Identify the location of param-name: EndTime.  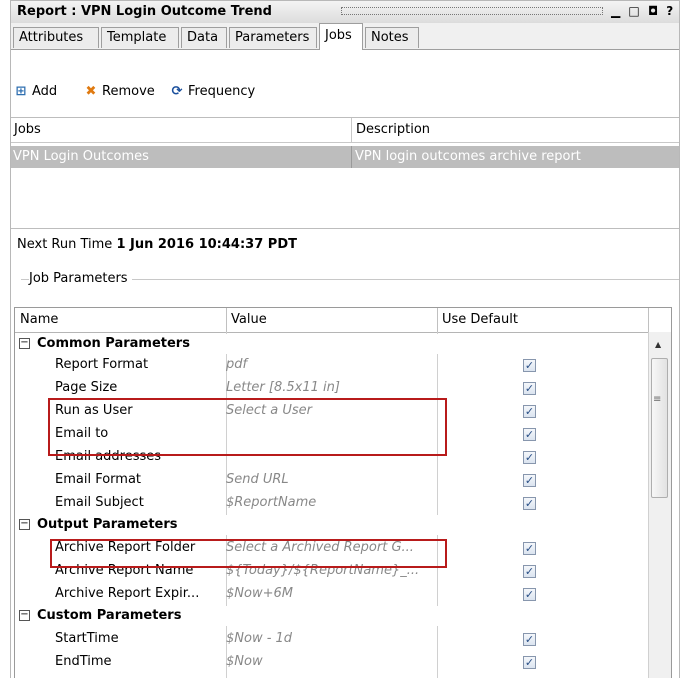
(83, 661).